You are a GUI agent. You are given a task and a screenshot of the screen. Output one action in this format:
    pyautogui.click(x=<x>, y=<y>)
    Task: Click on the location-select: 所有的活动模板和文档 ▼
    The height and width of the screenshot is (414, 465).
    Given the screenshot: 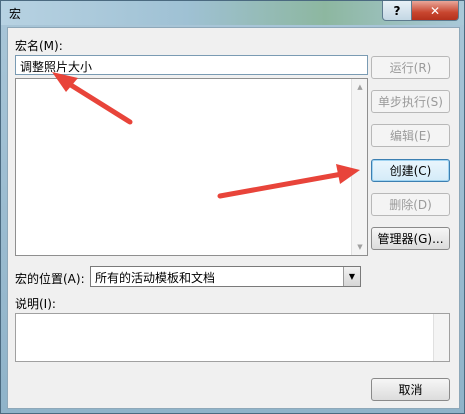 What is the action you would take?
    pyautogui.click(x=225, y=276)
    